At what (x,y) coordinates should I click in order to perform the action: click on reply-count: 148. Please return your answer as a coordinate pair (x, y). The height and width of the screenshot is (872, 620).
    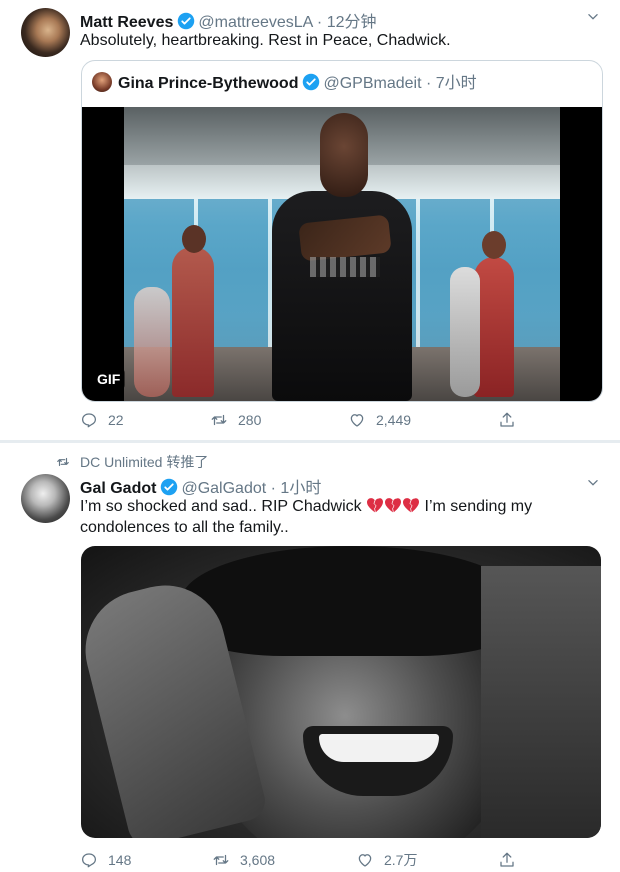
    Looking at the image, I should click on (120, 860).